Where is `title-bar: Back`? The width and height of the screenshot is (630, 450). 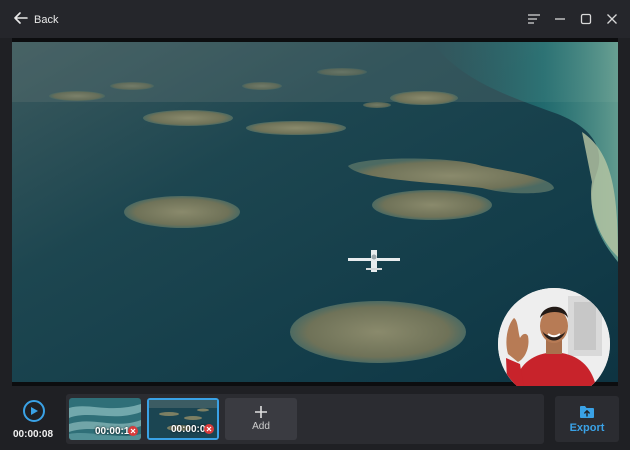 title-bar: Back is located at coordinates (315, 19).